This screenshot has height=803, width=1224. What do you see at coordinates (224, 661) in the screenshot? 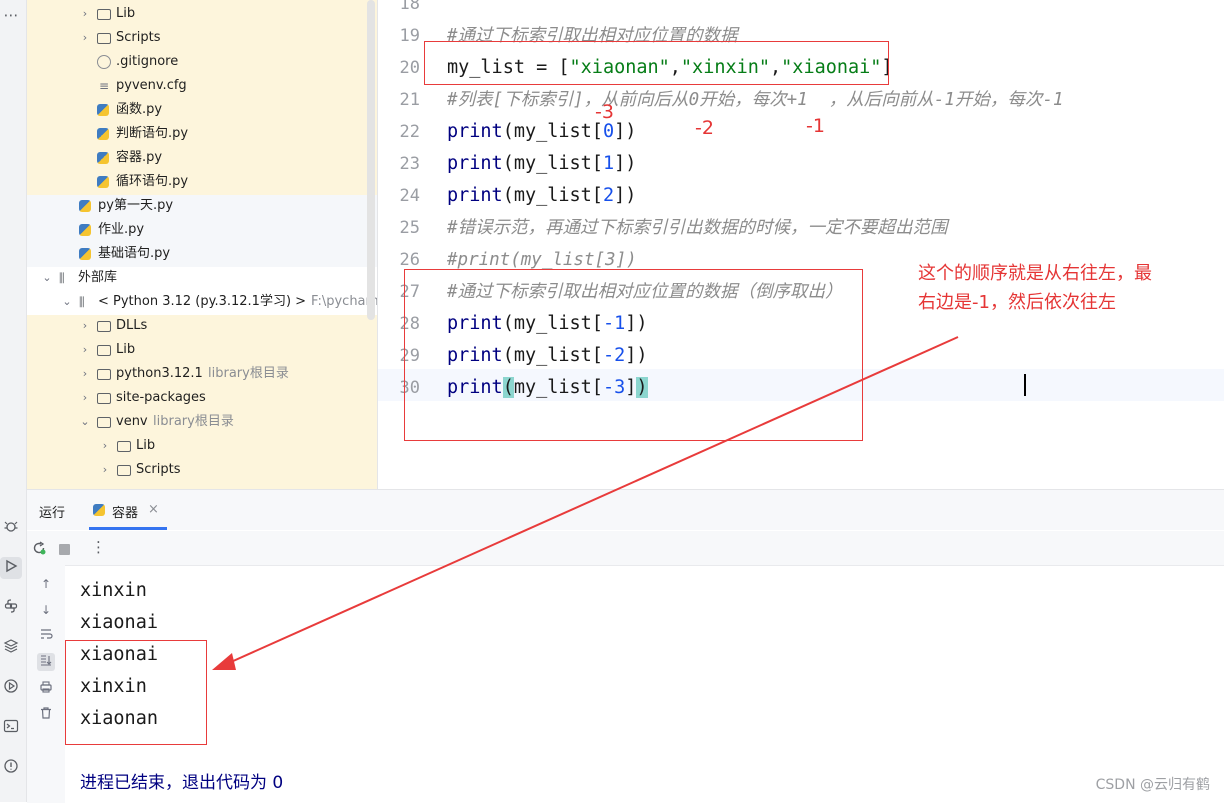
I see `annotation-arrowhead` at bounding box center [224, 661].